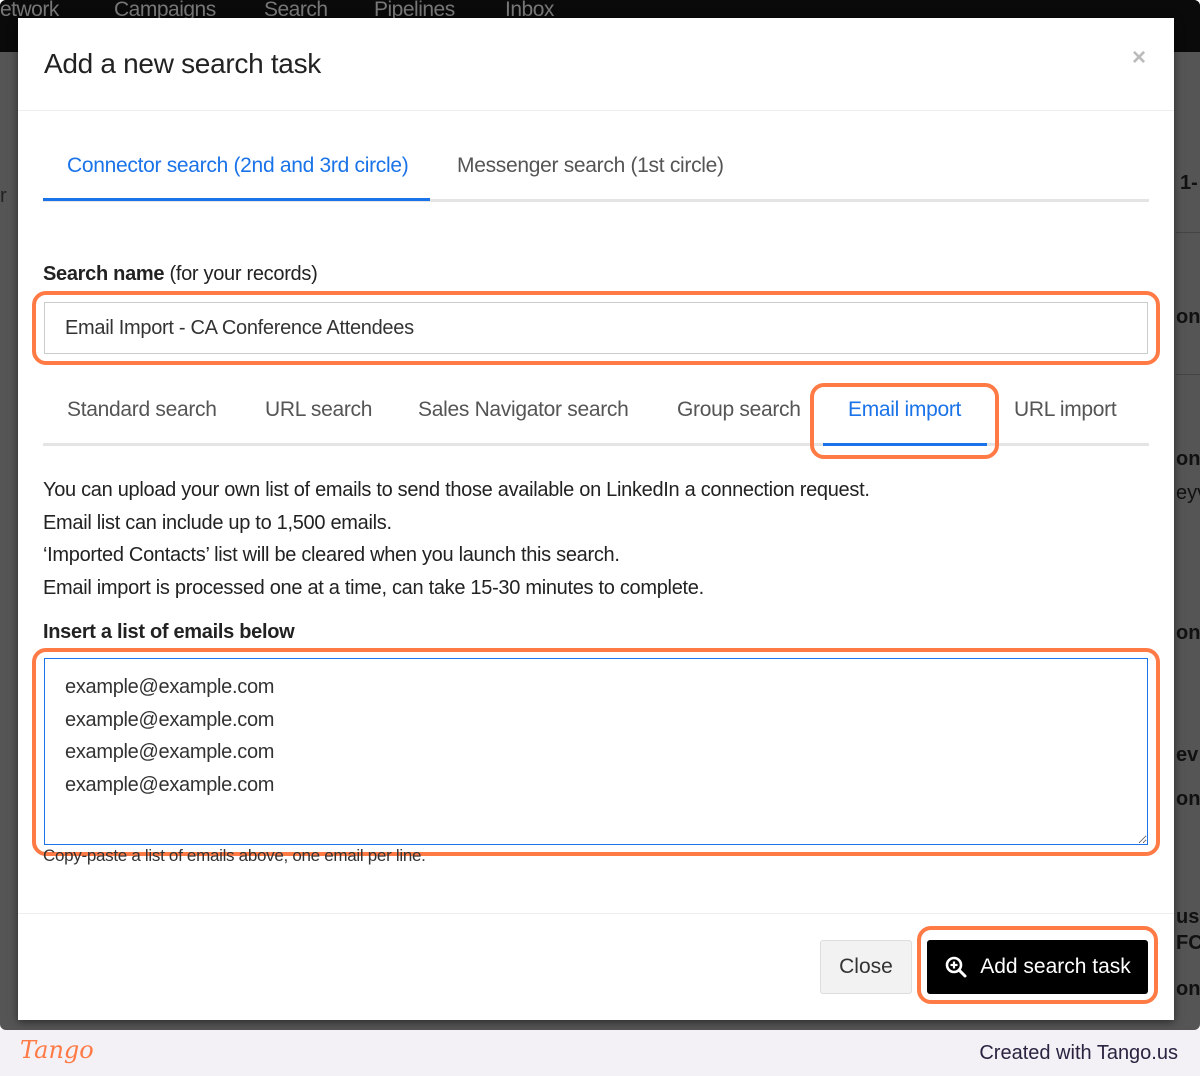  Describe the element at coordinates (142, 410) in the screenshot. I see `subtab-standard-search: Standard search` at that location.